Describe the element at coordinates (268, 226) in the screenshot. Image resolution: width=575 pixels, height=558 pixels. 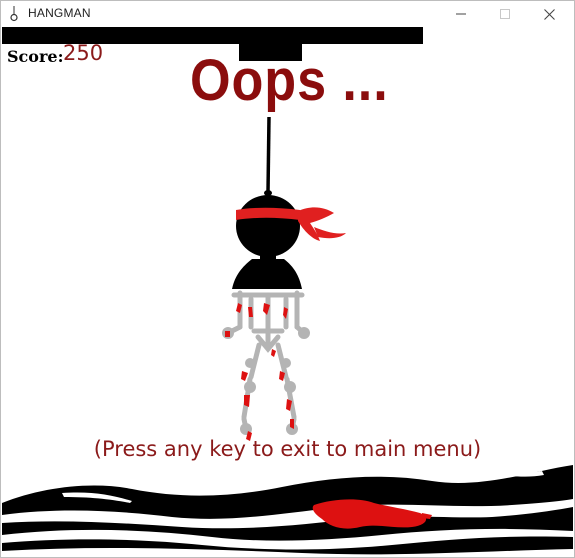
I see `ninja-head` at that location.